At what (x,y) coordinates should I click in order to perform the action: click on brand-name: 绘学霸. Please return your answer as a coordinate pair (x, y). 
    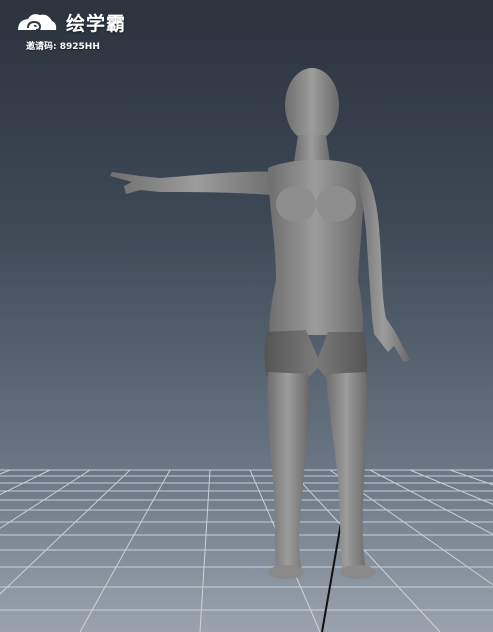
    Looking at the image, I should click on (96, 24).